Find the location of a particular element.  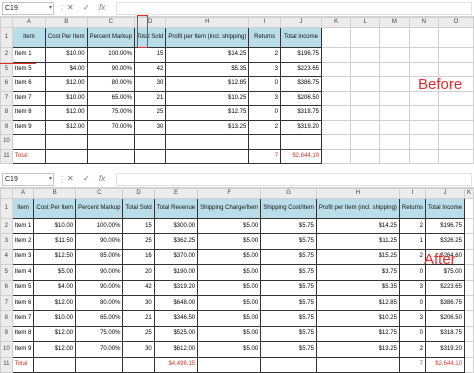

row-header: 7 is located at coordinates (6, 98).